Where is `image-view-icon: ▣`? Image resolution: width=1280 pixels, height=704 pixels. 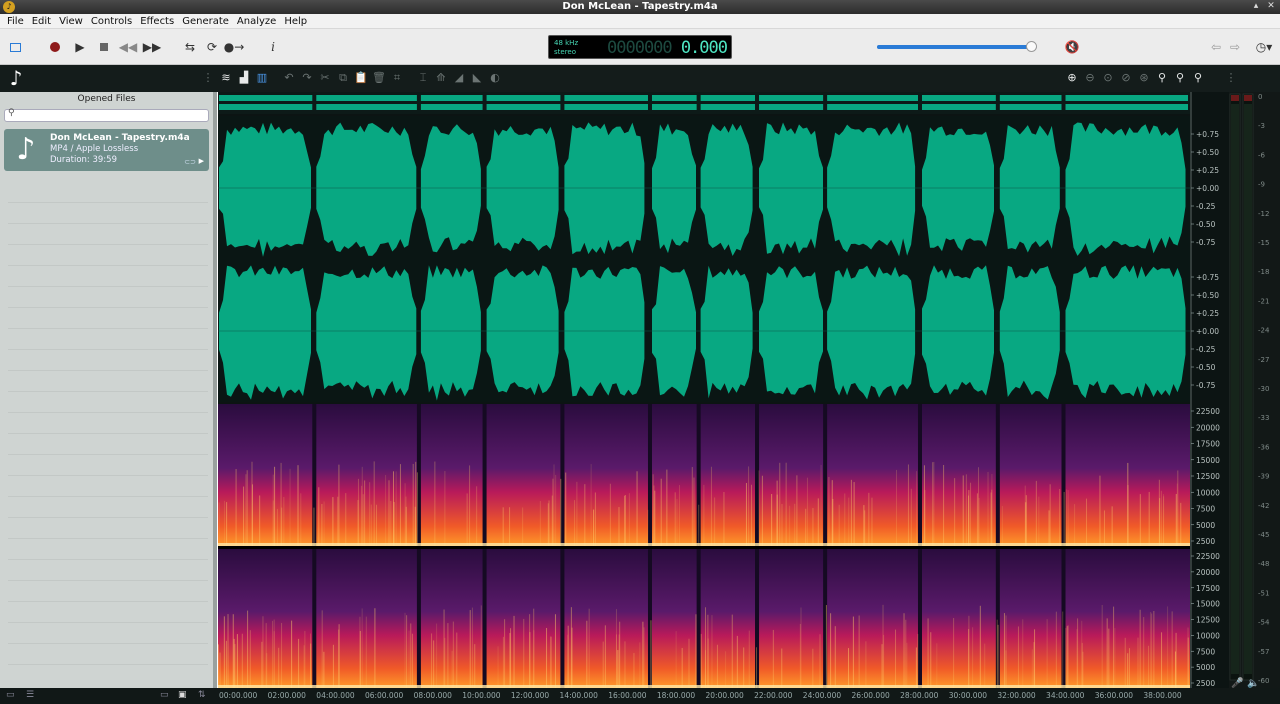 image-view-icon: ▣ is located at coordinates (182, 695).